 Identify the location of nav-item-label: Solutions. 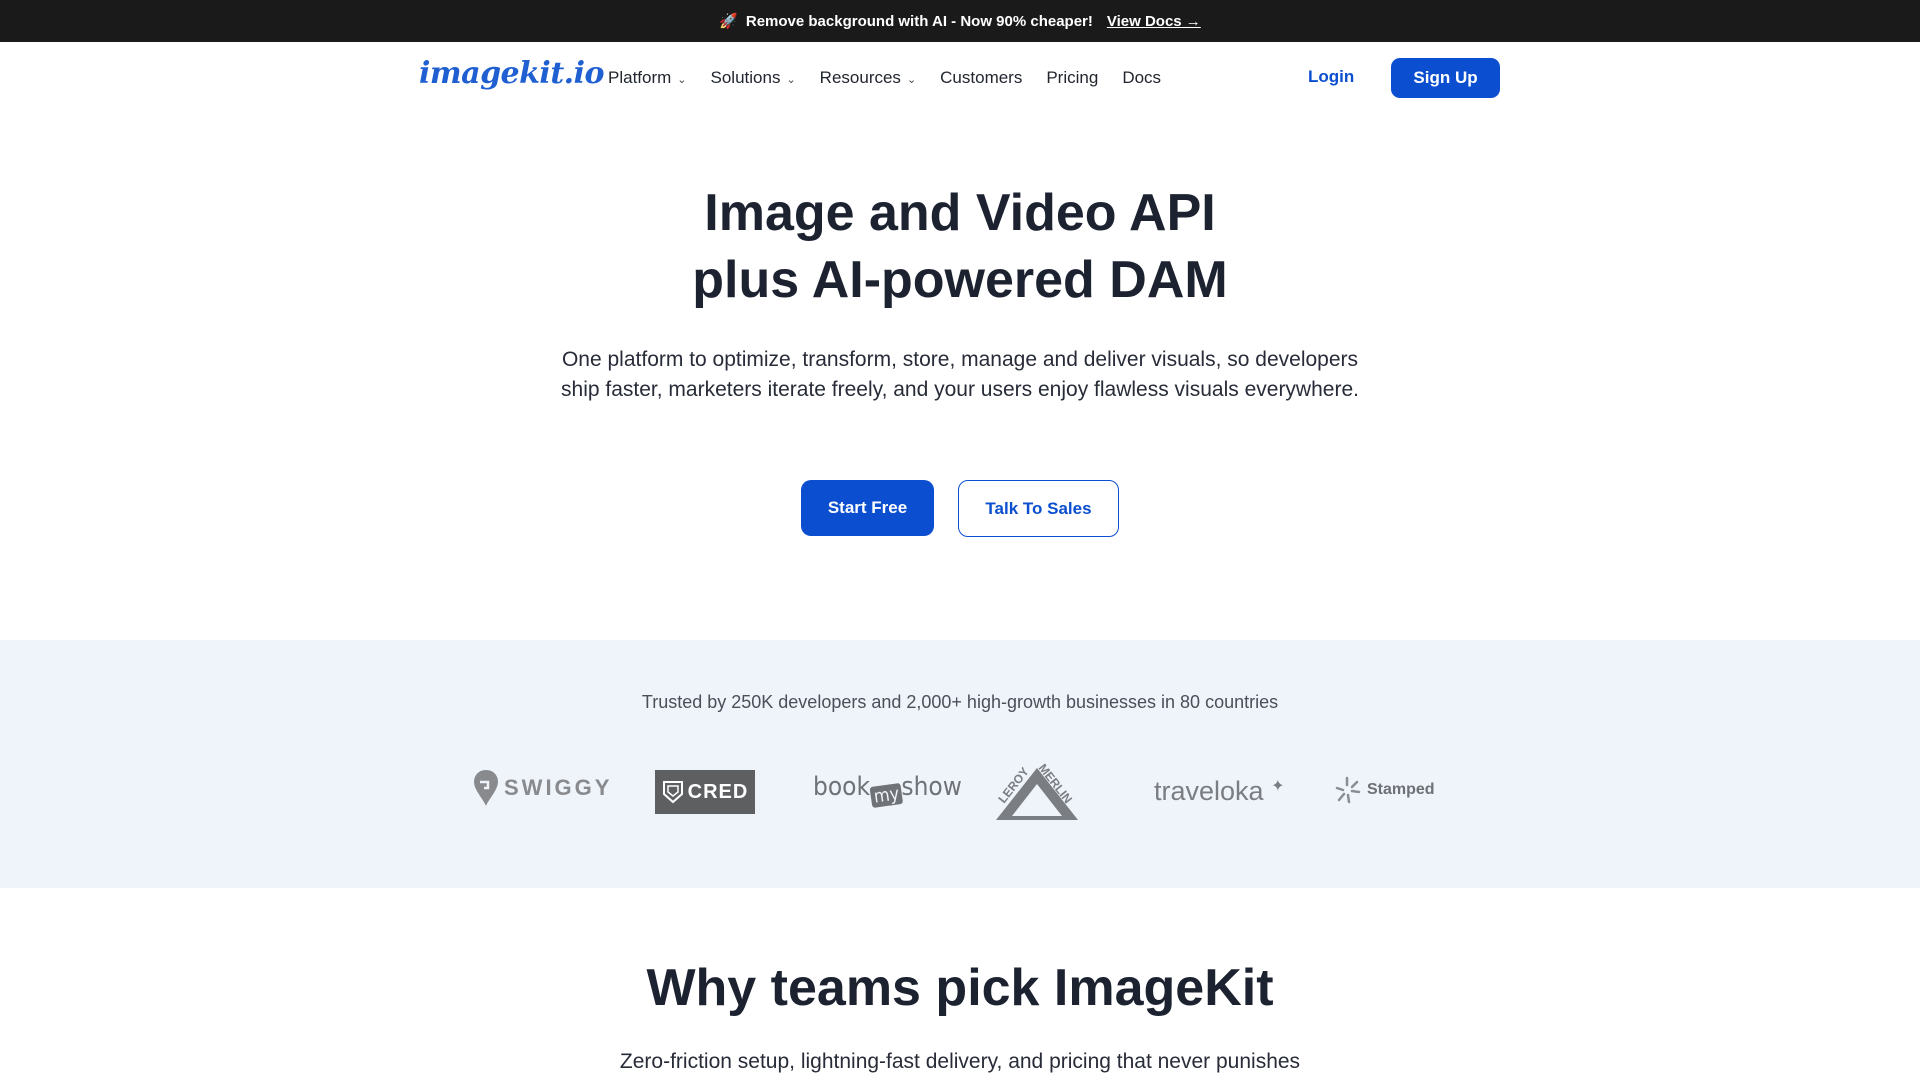
(745, 77).